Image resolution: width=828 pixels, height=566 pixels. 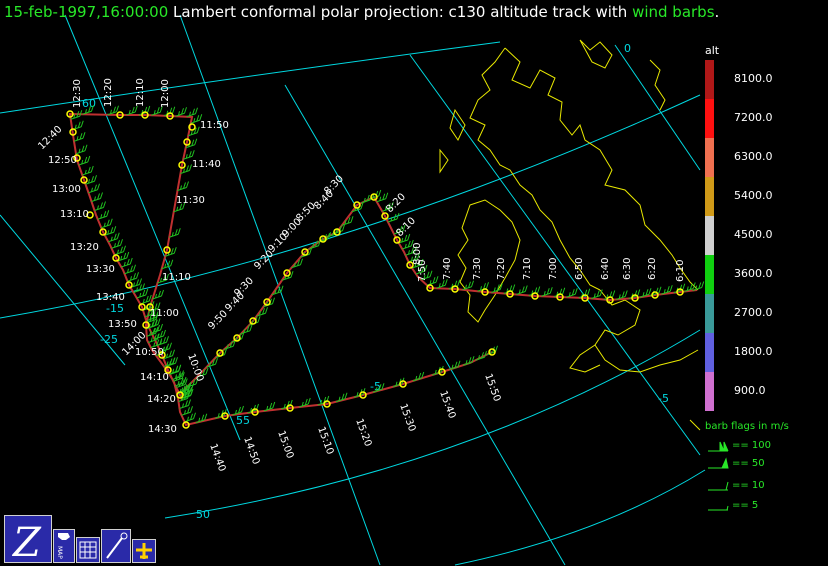 What do you see at coordinates (712, 50) in the screenshot?
I see `altitude-legend-title: alt` at bounding box center [712, 50].